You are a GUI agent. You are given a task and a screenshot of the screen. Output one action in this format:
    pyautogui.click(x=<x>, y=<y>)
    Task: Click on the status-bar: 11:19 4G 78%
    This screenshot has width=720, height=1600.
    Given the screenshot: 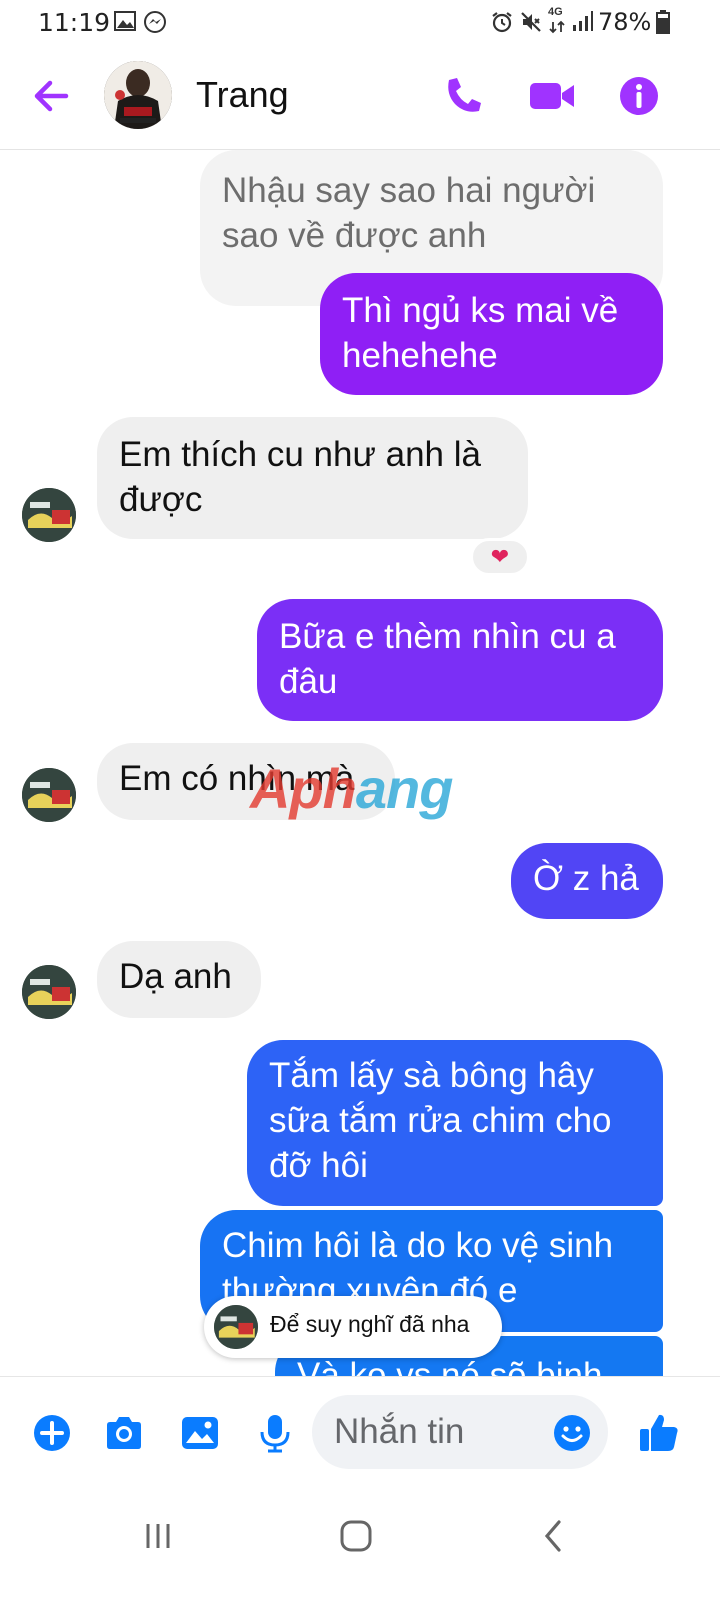 What is the action you would take?
    pyautogui.click(x=360, y=22)
    